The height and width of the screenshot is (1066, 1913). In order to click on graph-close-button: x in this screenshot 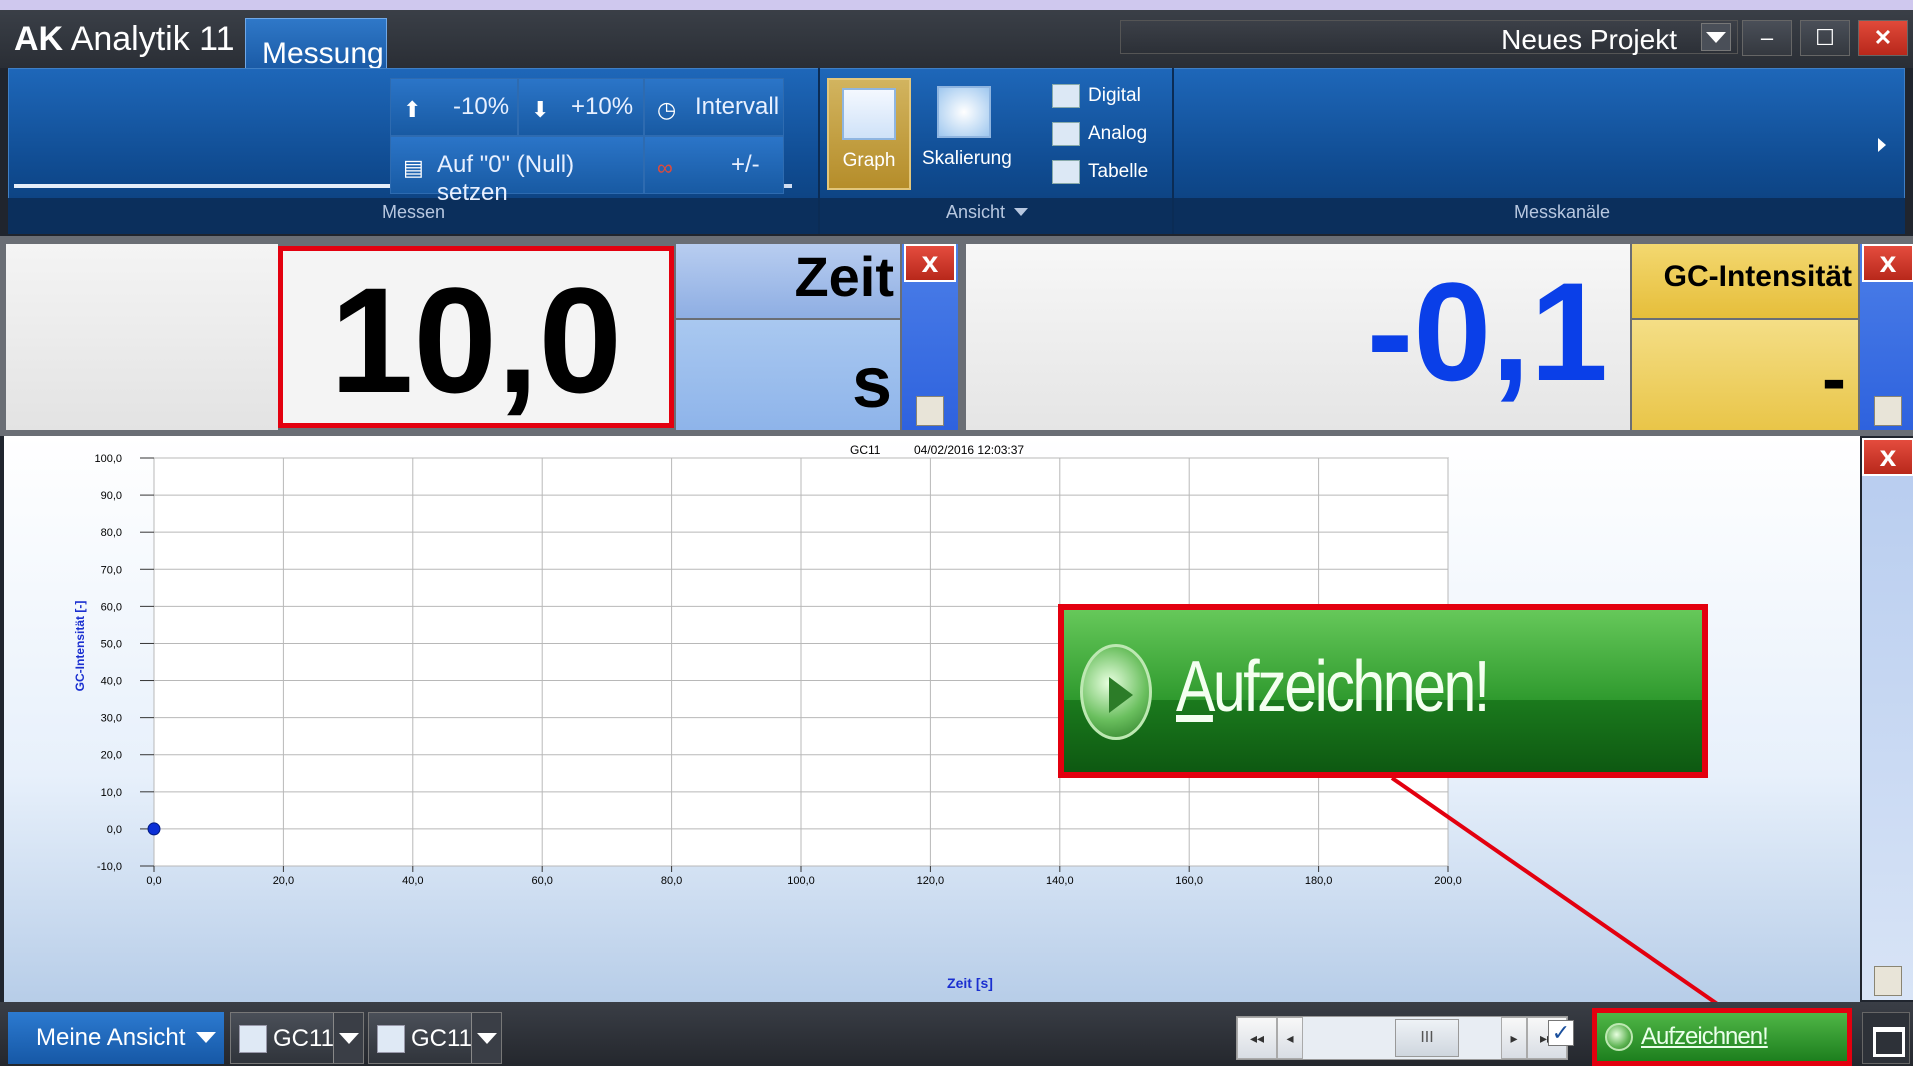, I will do `click(1887, 457)`.